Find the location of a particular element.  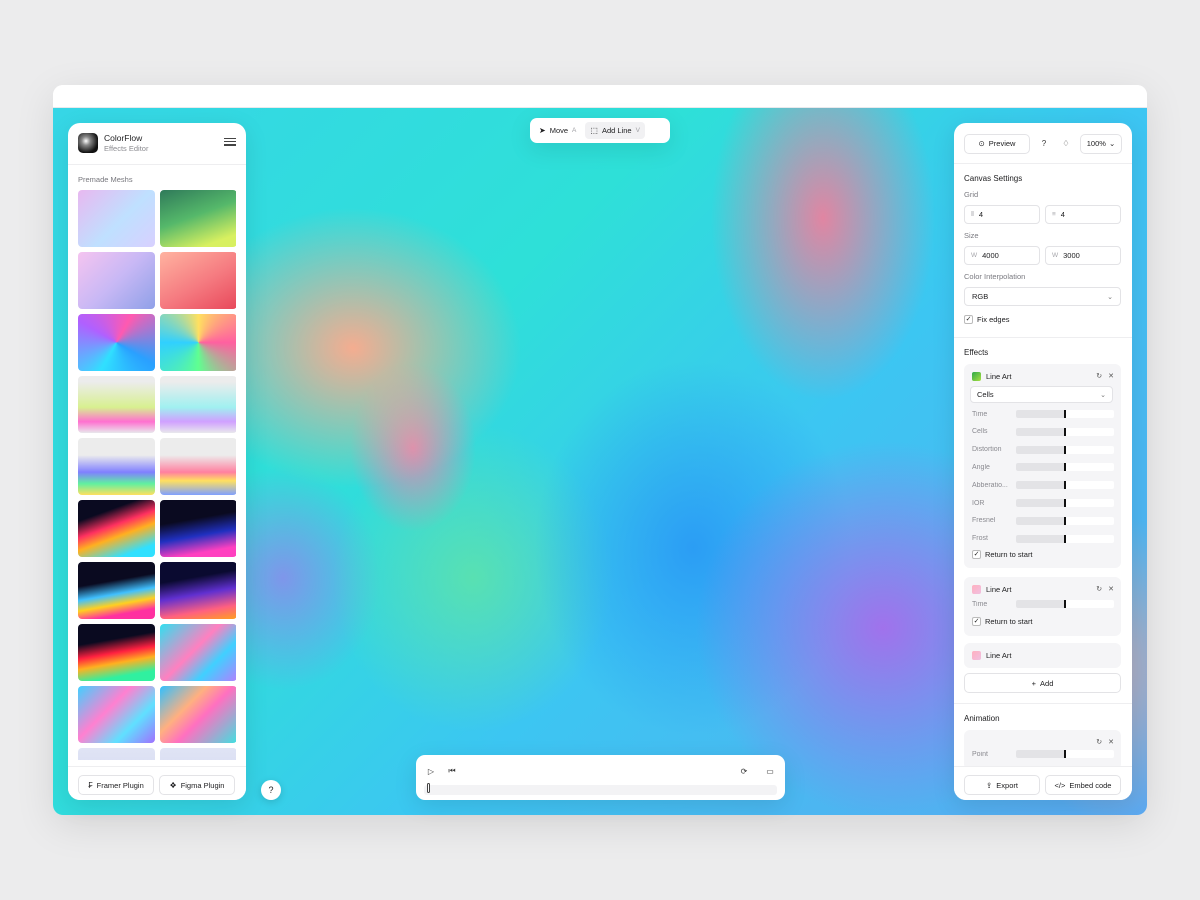

fix-edges-label: Fix edges is located at coordinates (993, 319).